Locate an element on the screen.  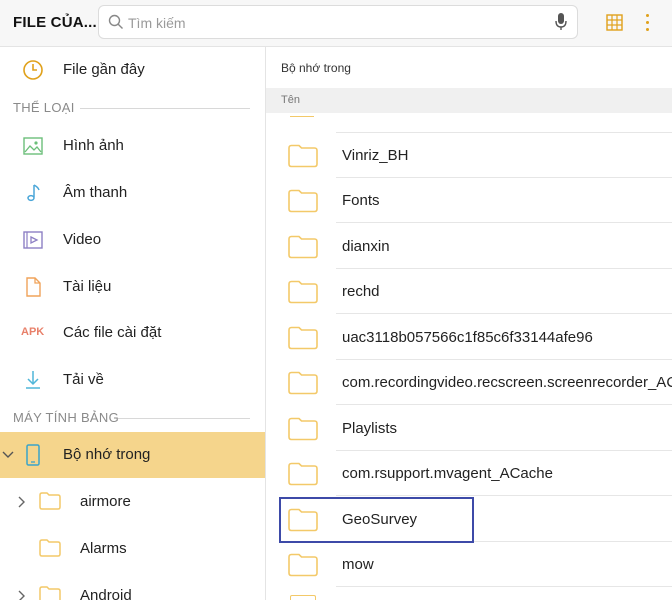
microphone-icon is located at coordinates (561, 22).